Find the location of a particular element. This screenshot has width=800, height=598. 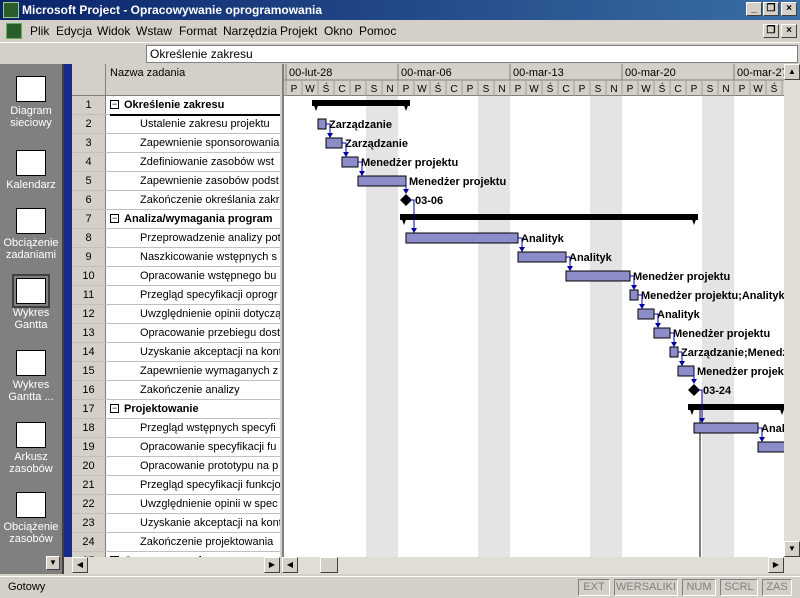

column-header-task-name: Nazwa zadania is located at coordinates (147, 73).